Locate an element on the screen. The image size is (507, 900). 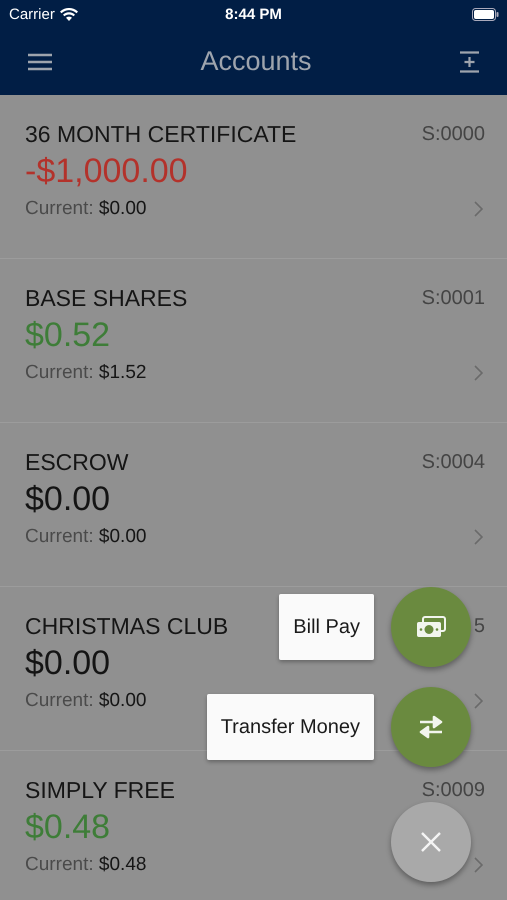
account-balance: $0.52 is located at coordinates (67, 335).